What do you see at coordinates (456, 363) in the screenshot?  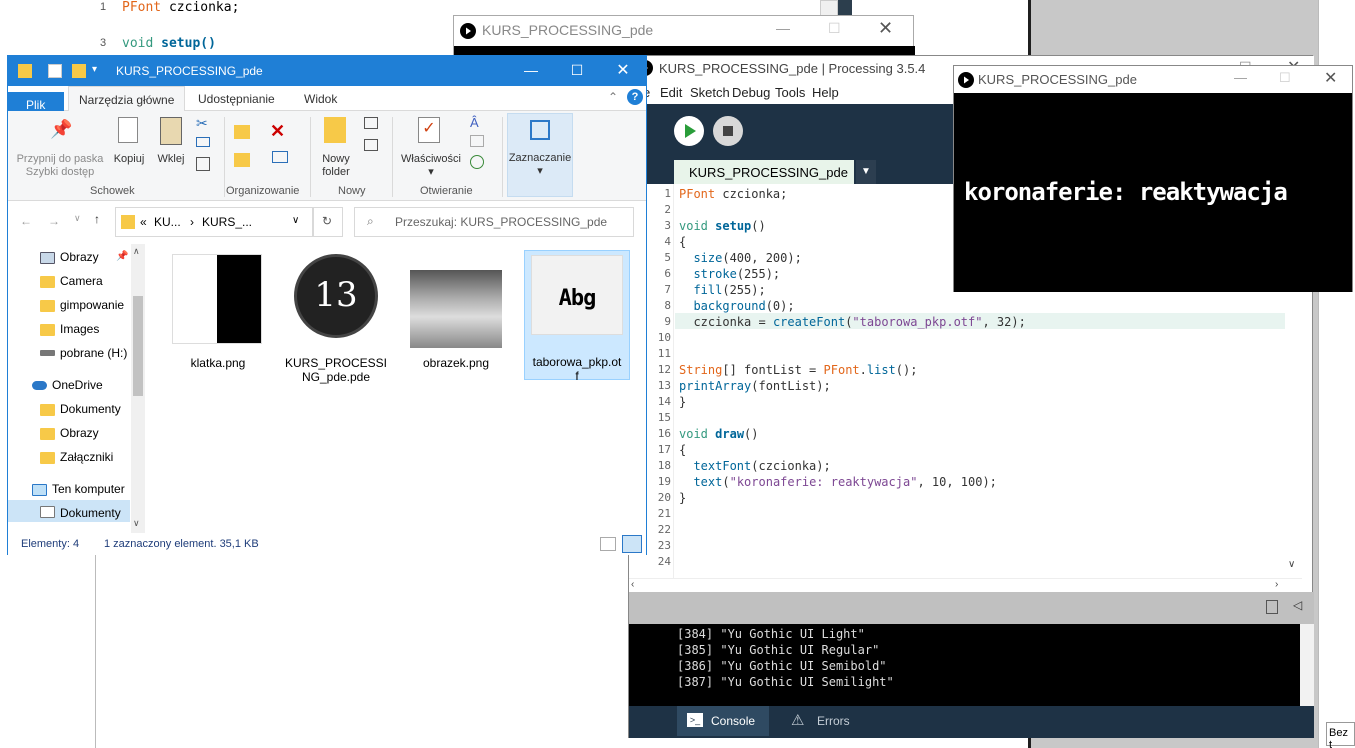 I see `file-name: obrazek.png` at bounding box center [456, 363].